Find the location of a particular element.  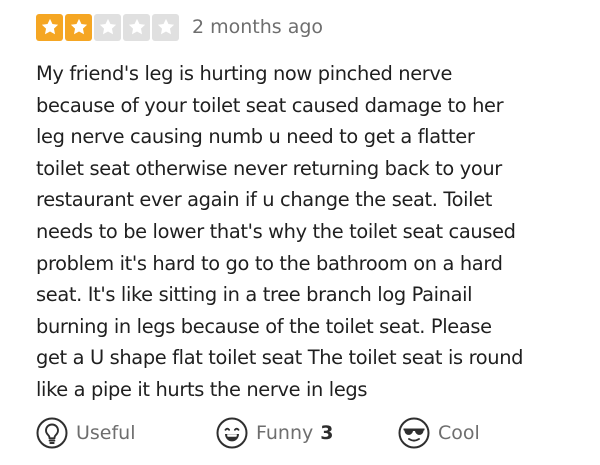

reaction-buttons: Useful Funny 3 Cool is located at coordinates (306, 433).